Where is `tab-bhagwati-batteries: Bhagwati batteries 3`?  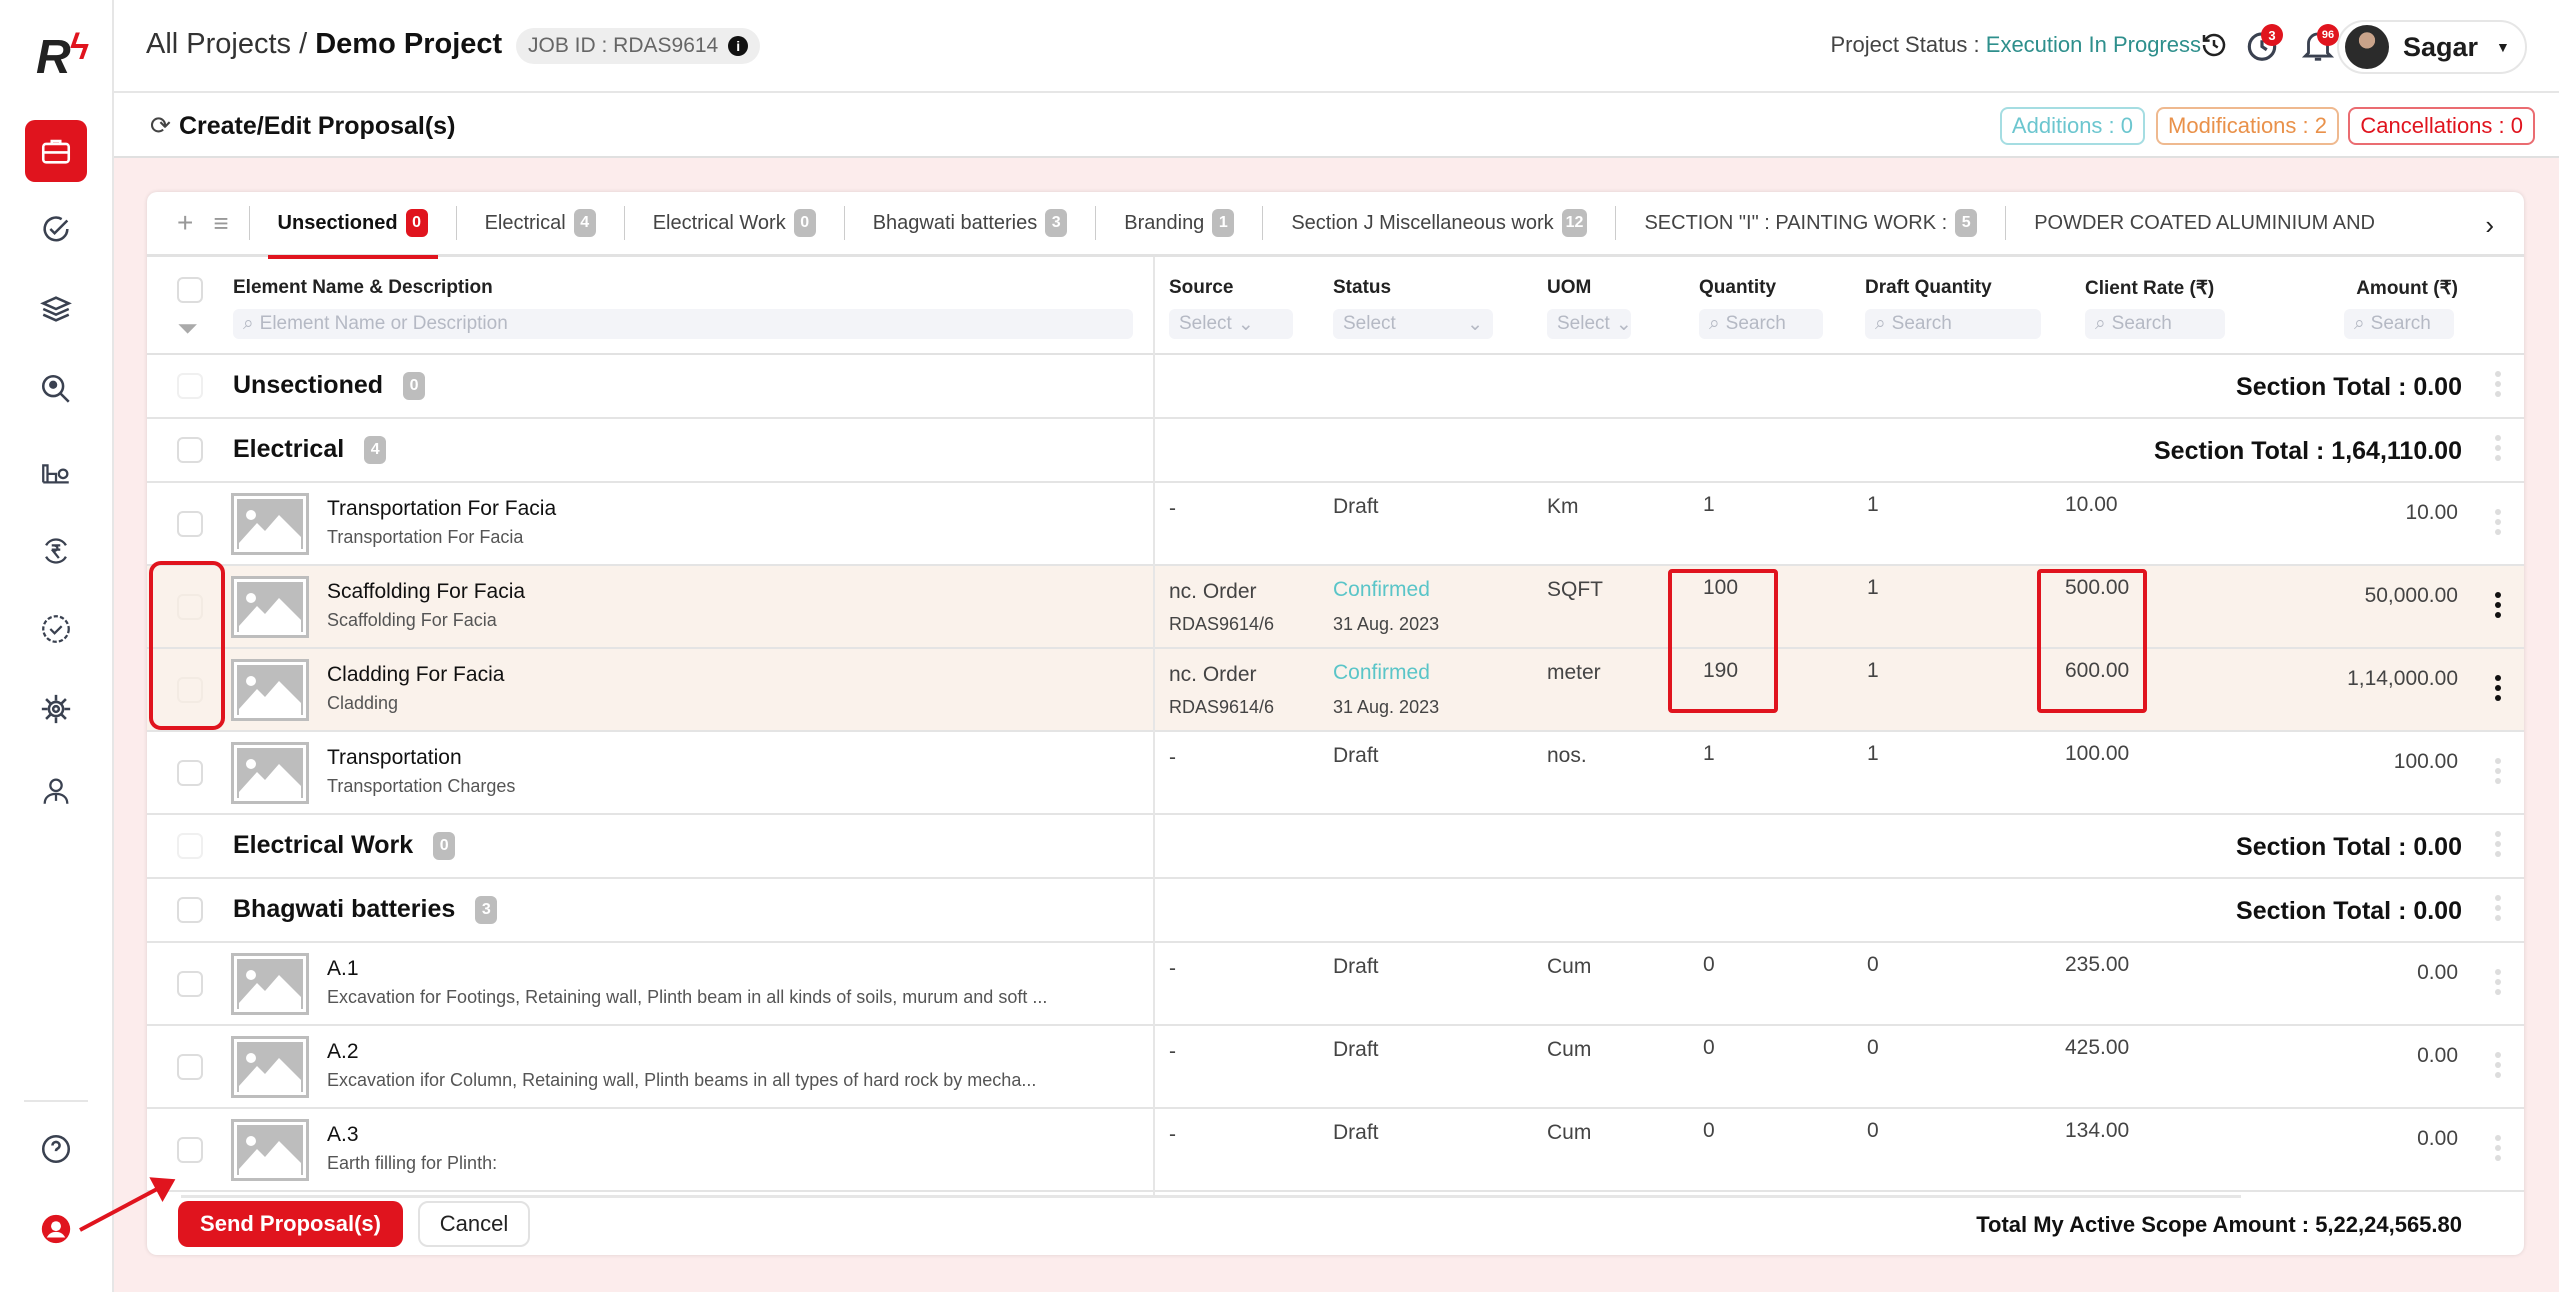 tab-bhagwati-batteries: Bhagwati batteries 3 is located at coordinates (970, 223).